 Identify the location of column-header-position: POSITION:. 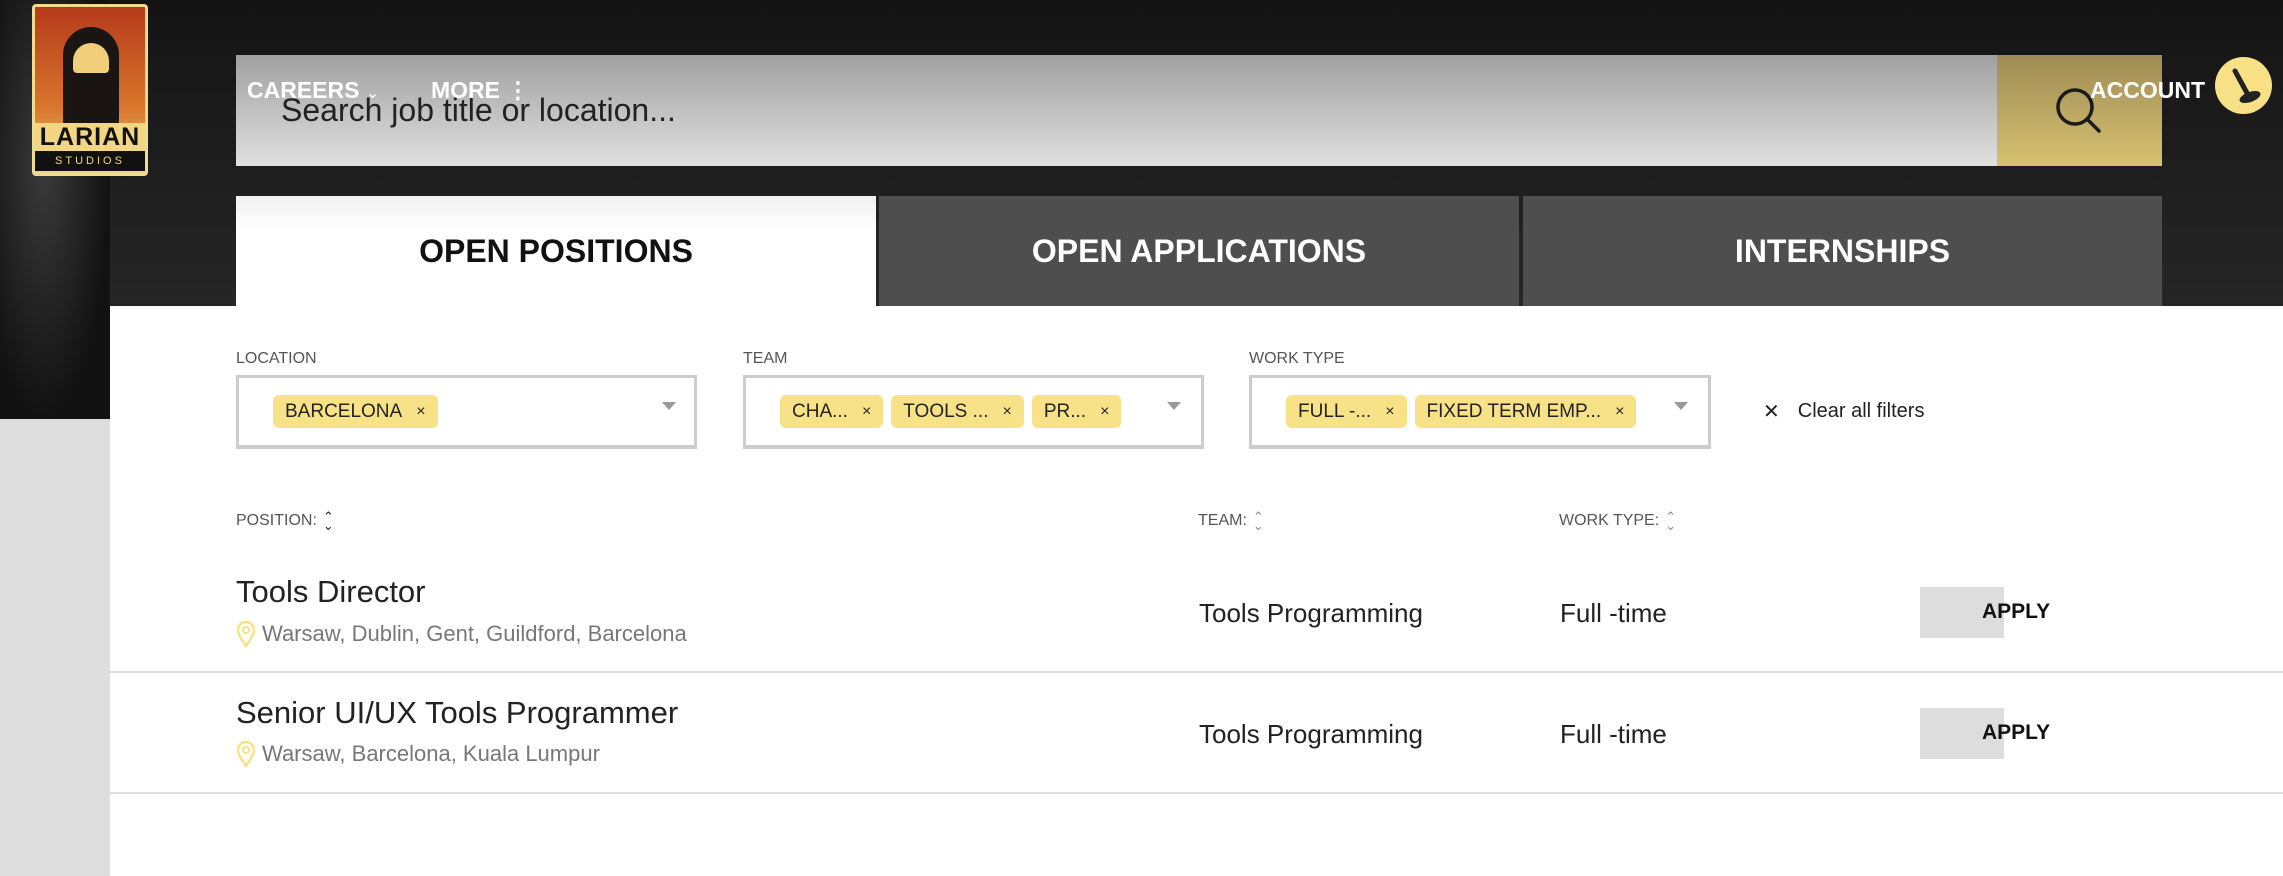
(276, 520).